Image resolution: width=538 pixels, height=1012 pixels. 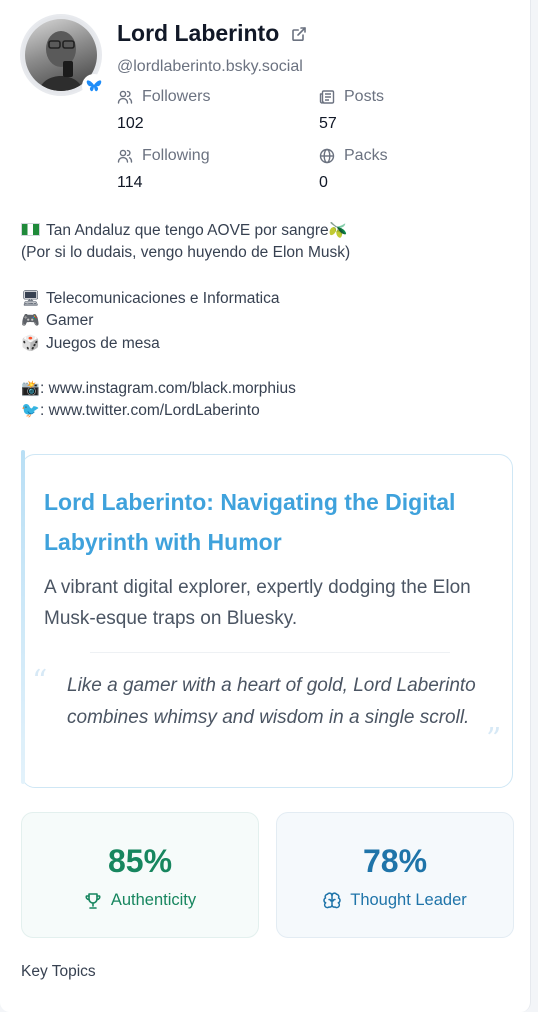 I want to click on gamepad-icon: 🎮, so click(x=30, y=320).